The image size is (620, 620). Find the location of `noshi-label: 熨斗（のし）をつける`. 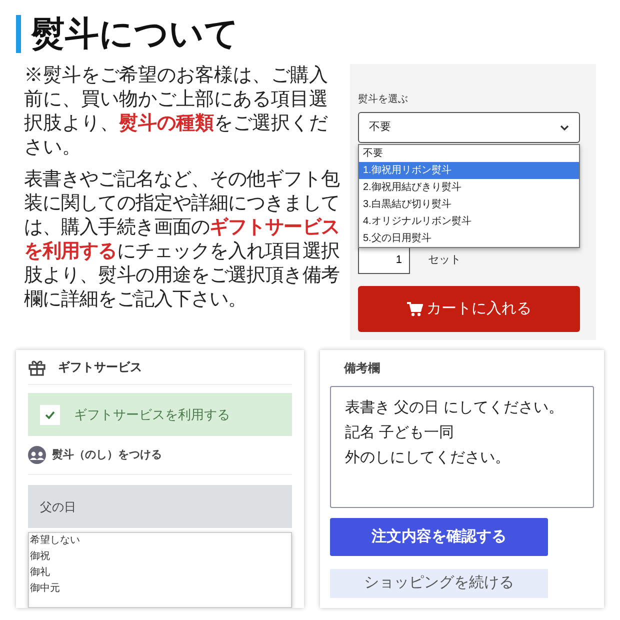

noshi-label: 熨斗（のし）をつける is located at coordinates (107, 455).